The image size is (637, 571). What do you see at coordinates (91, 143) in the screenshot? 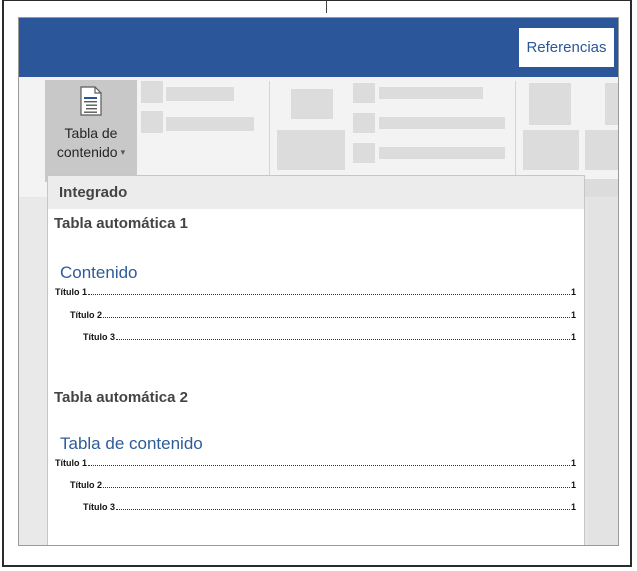
I see `toc-button-label: Tabla de contenido ▾` at bounding box center [91, 143].